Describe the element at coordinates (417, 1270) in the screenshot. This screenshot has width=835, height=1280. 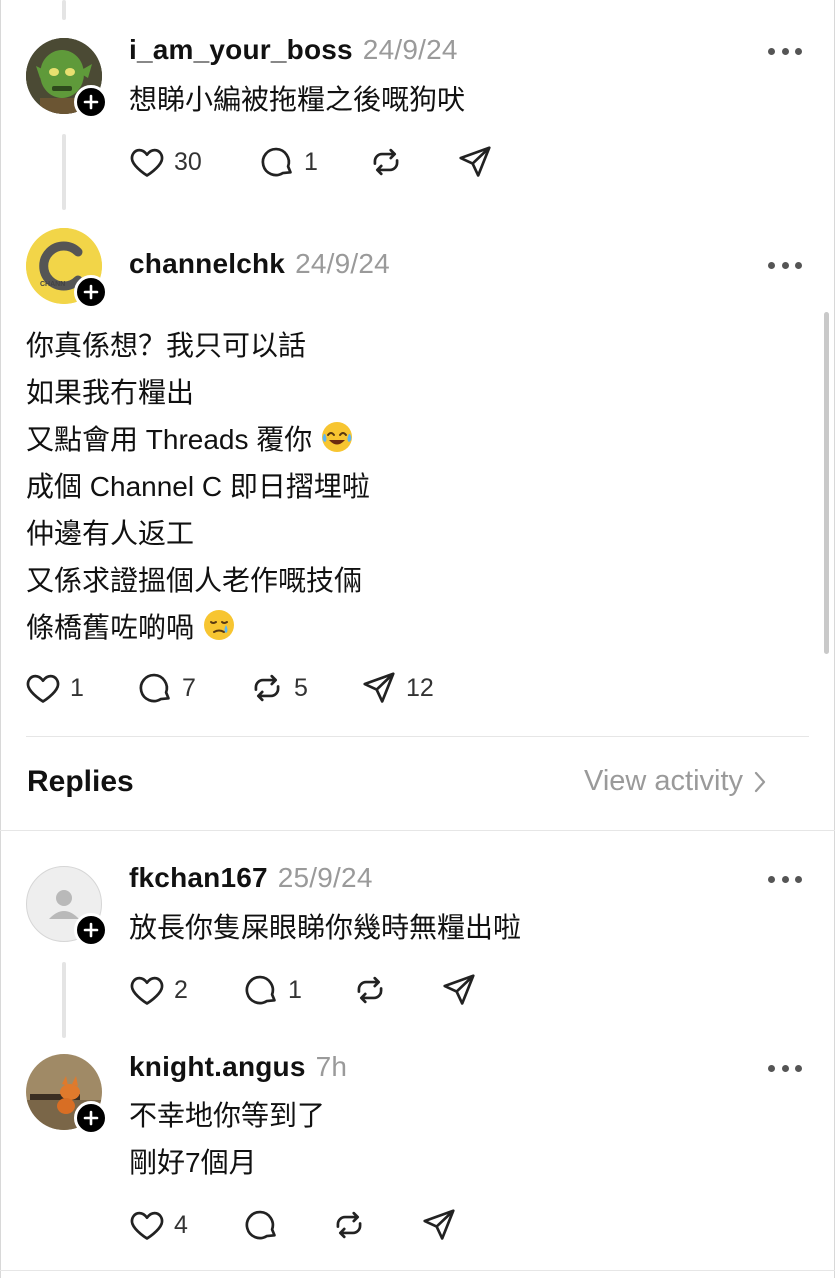
I see `bottom-divider` at that location.